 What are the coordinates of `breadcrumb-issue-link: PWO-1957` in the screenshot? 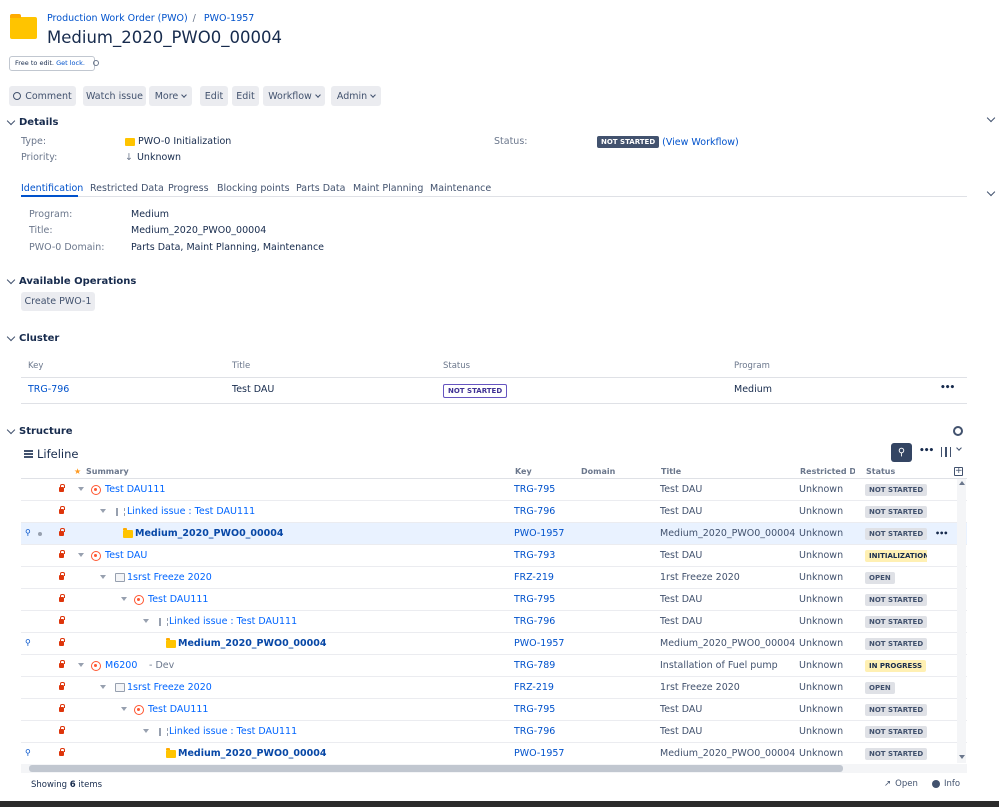 It's located at (229, 18).